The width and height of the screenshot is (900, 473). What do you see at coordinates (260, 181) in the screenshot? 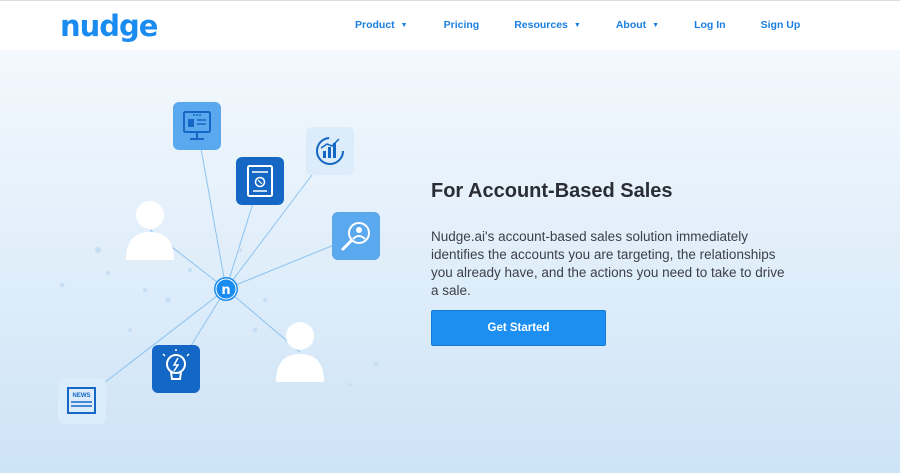
I see `phone-document-icon` at bounding box center [260, 181].